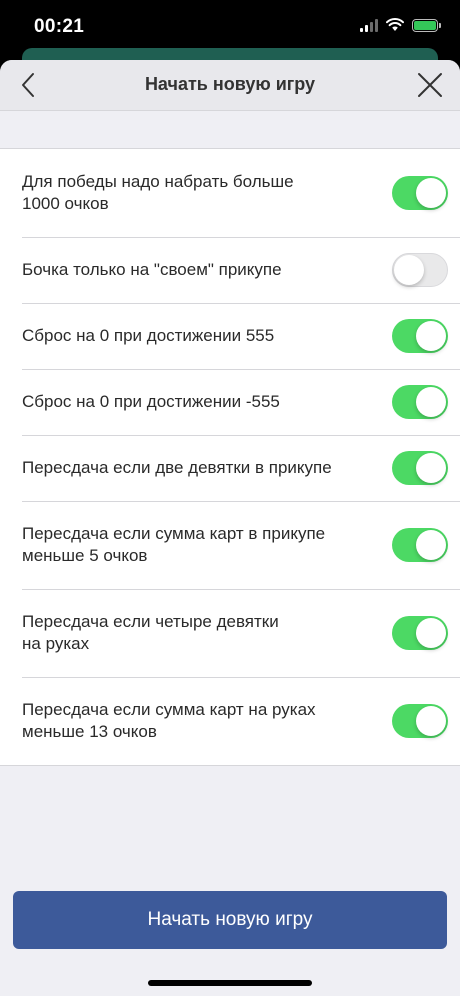  Describe the element at coordinates (150, 632) in the screenshot. I see `setting-label: Пересдача если четыре девятки на руках` at that location.